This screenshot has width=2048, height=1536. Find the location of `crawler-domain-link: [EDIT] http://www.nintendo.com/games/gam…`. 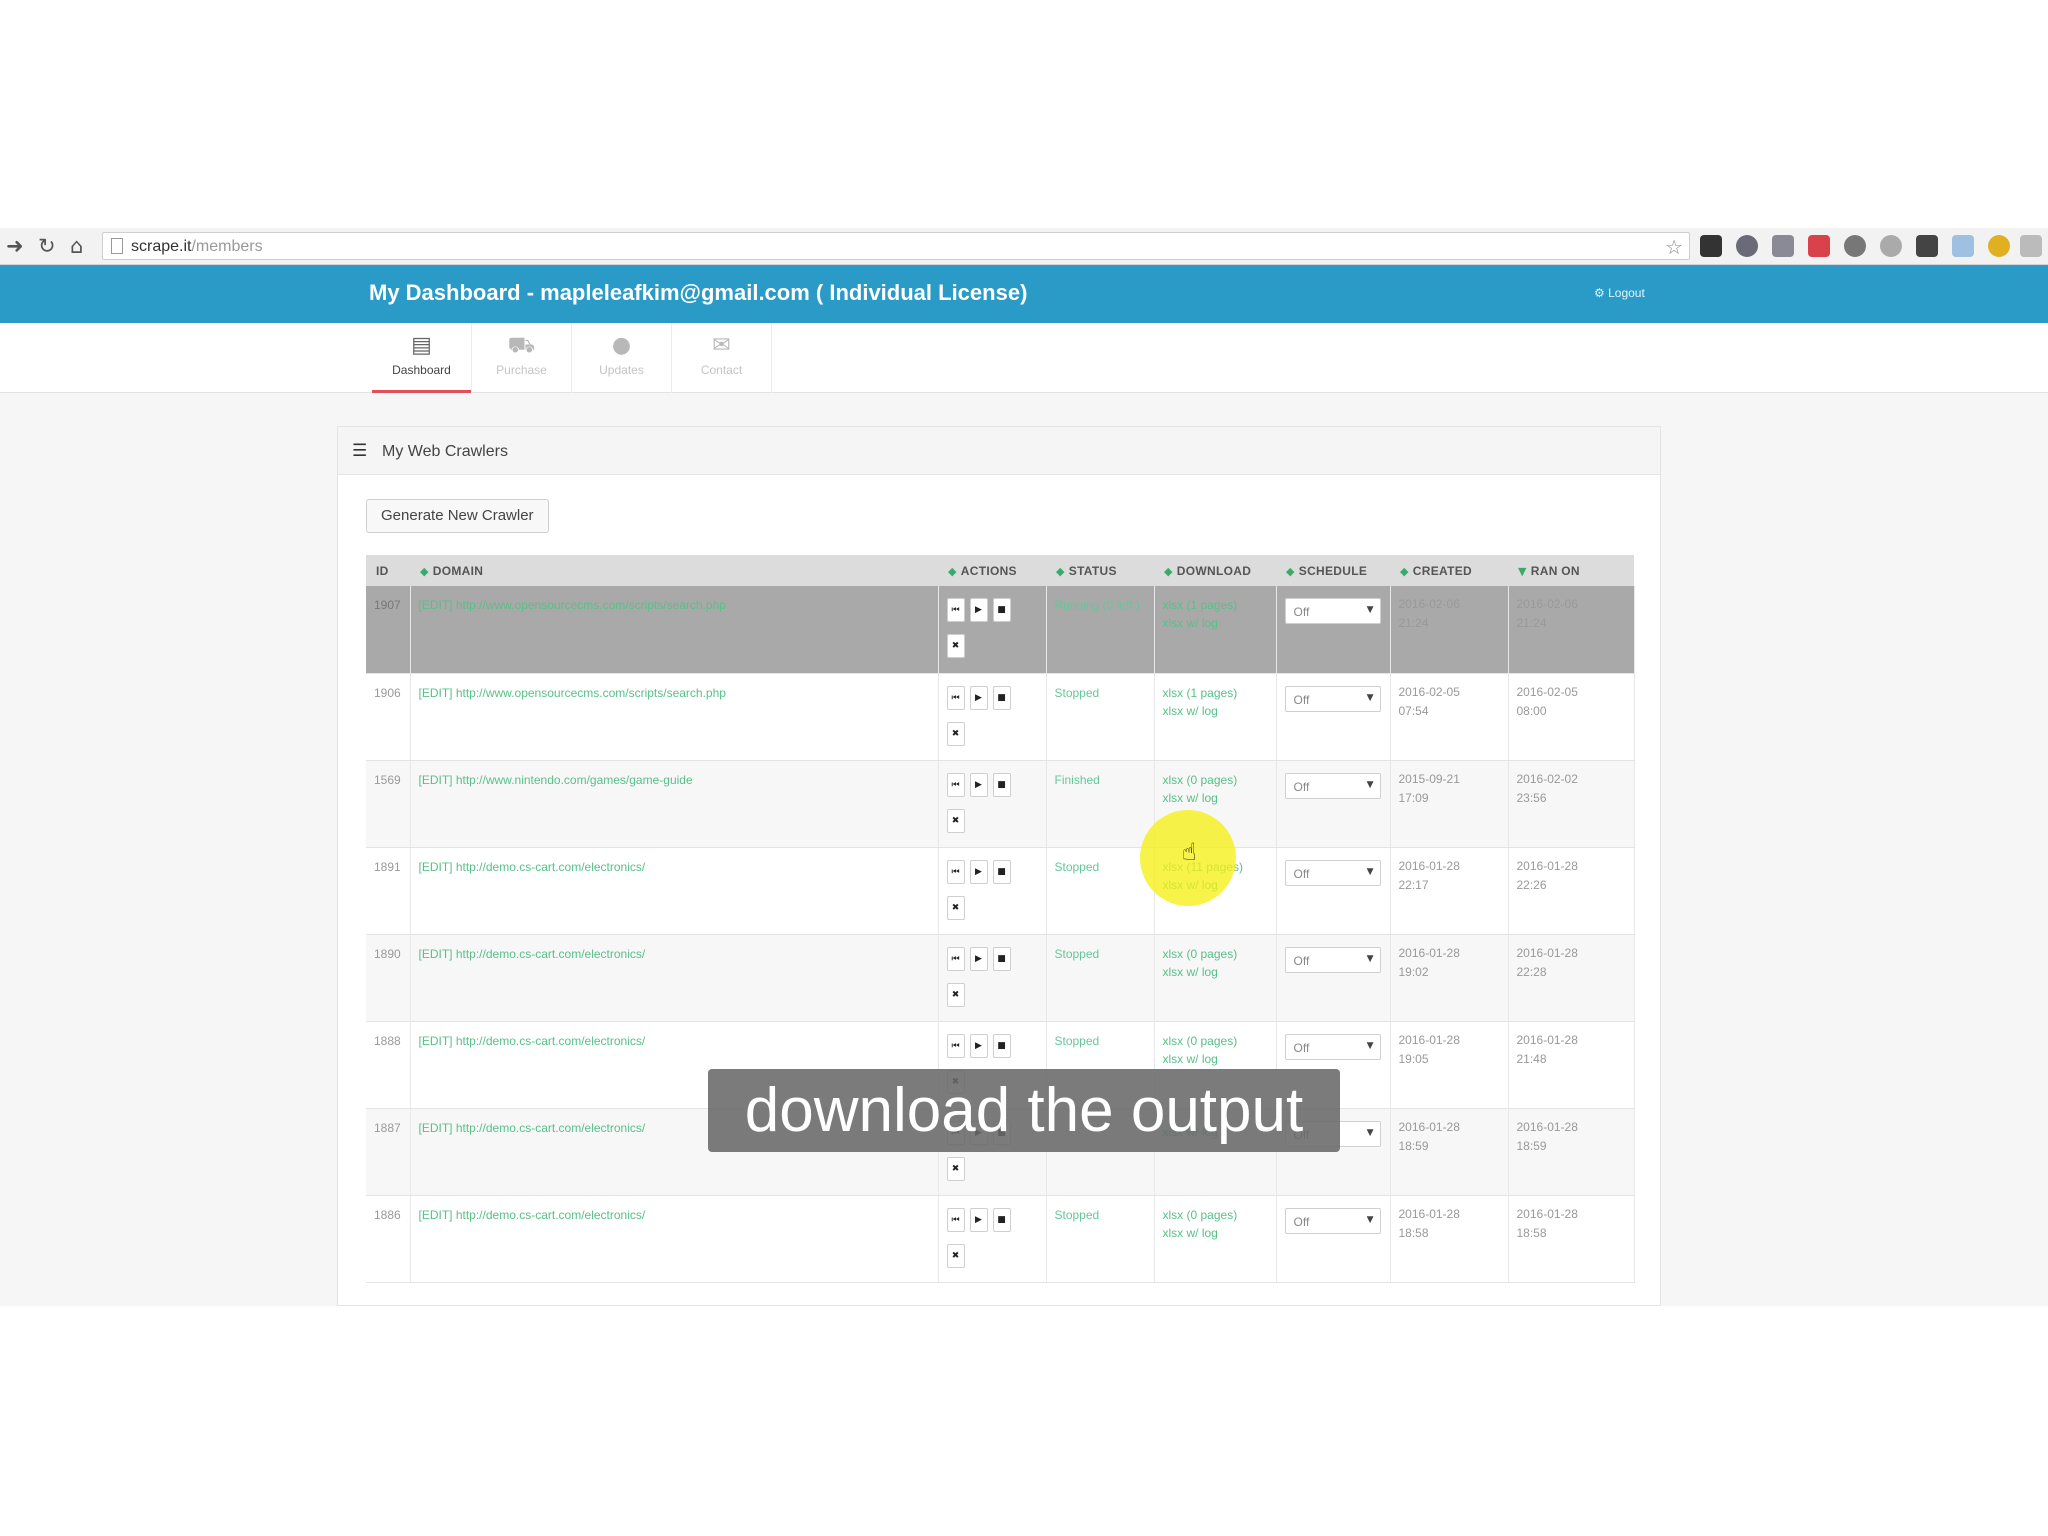

crawler-domain-link: [EDIT] http://www.nintendo.com/games/gam… is located at coordinates (674, 804).